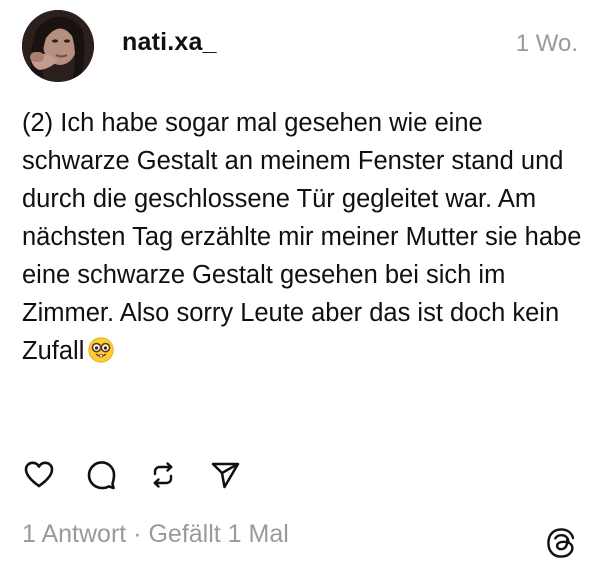  I want to click on avatar, so click(58, 46).